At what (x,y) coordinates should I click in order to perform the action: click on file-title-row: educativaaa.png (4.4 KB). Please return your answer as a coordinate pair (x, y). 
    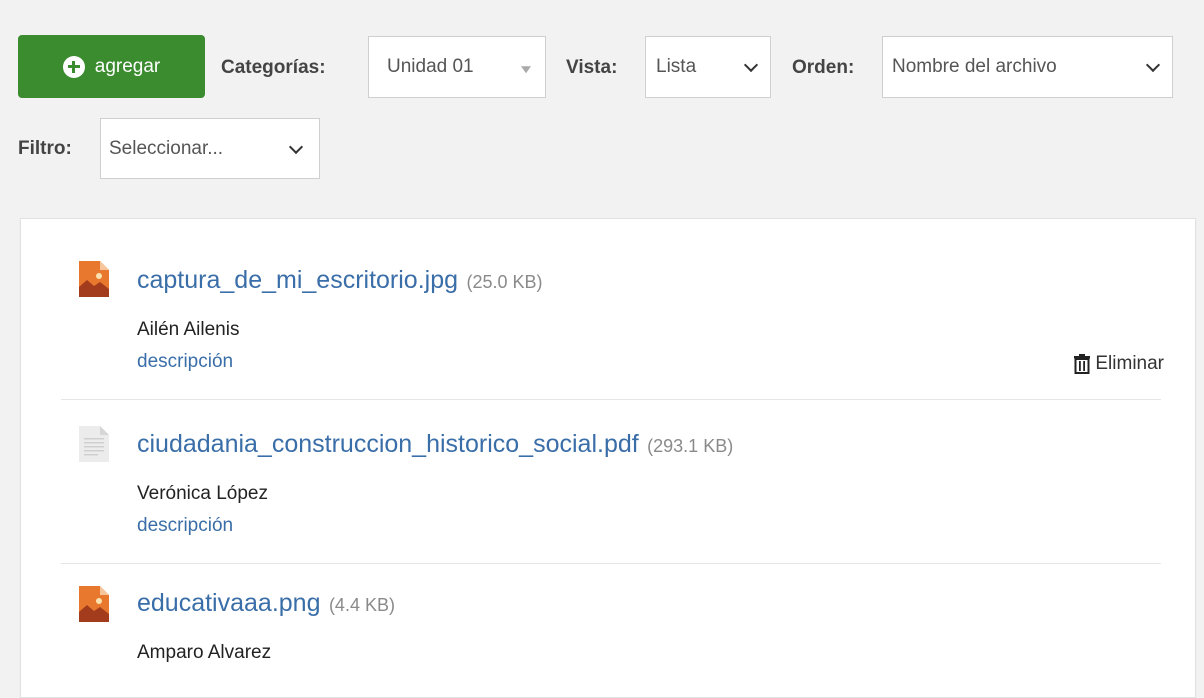
    Looking at the image, I should click on (266, 603).